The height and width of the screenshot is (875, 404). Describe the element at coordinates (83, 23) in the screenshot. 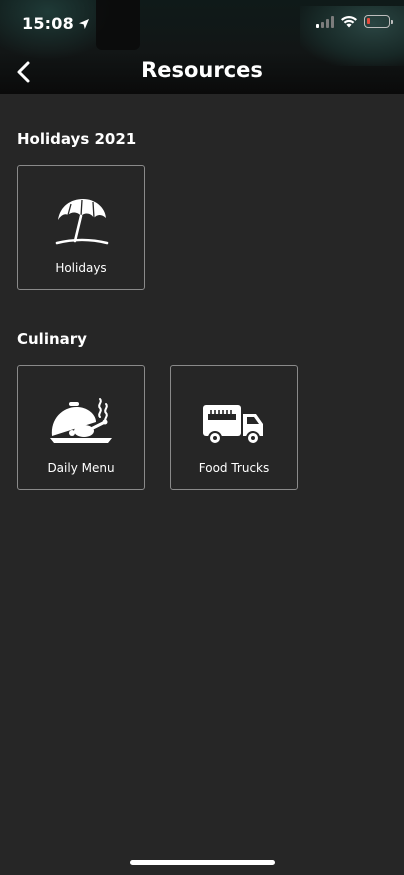

I see `location-arrow-icon` at that location.